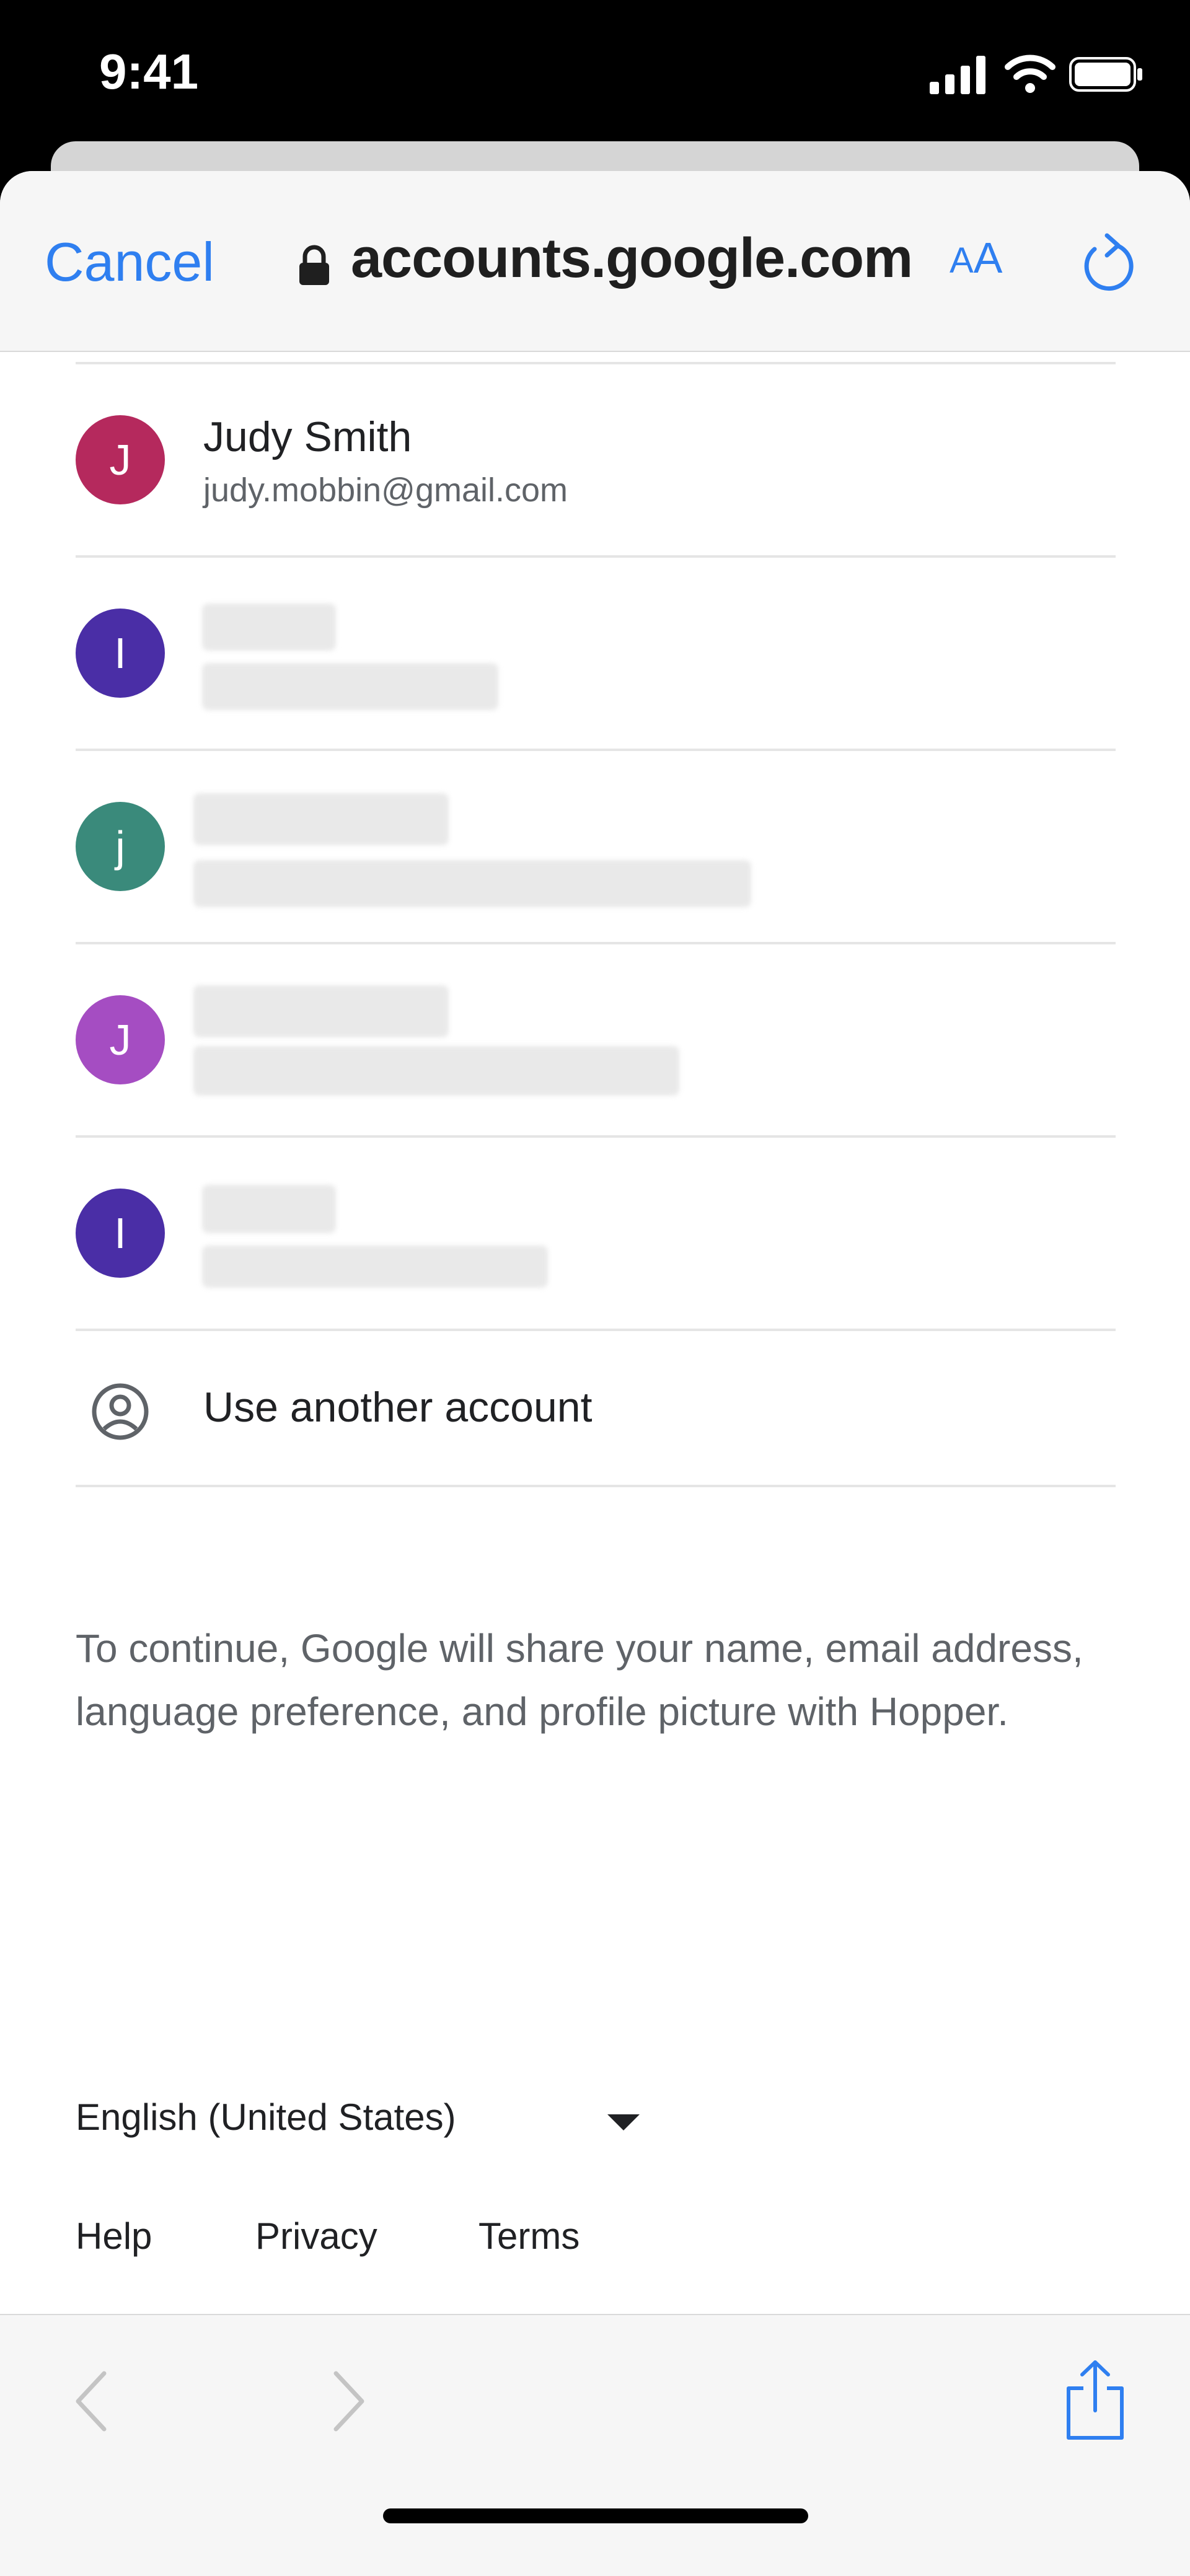 Image resolution: width=1190 pixels, height=2576 pixels. I want to click on forward-chevron-icon, so click(349, 2401).